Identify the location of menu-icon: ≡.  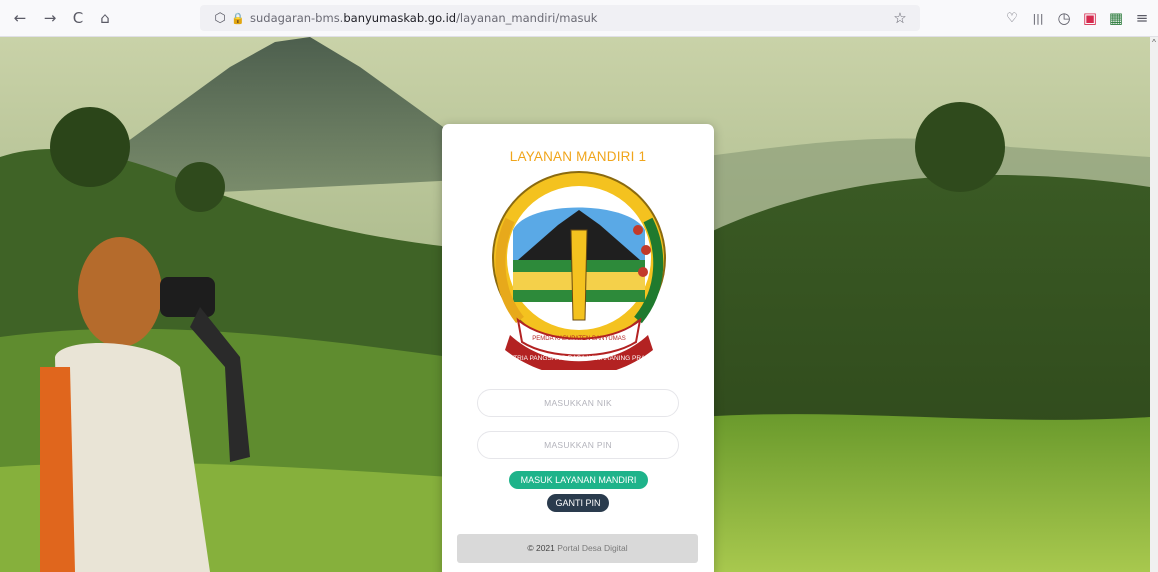
(1142, 18).